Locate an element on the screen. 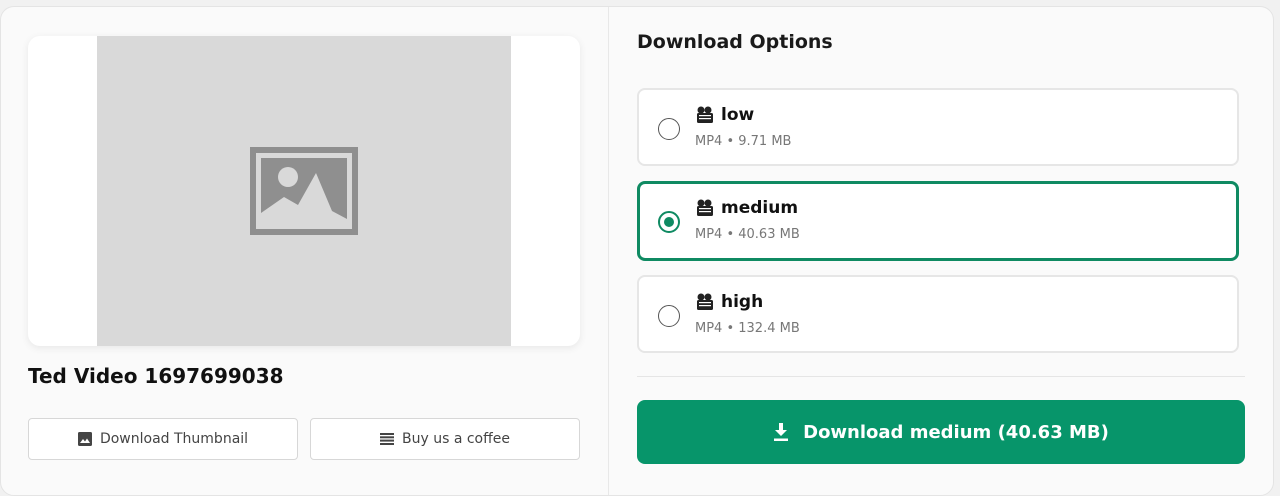 The width and height of the screenshot is (1280, 496). radio-low is located at coordinates (669, 129).